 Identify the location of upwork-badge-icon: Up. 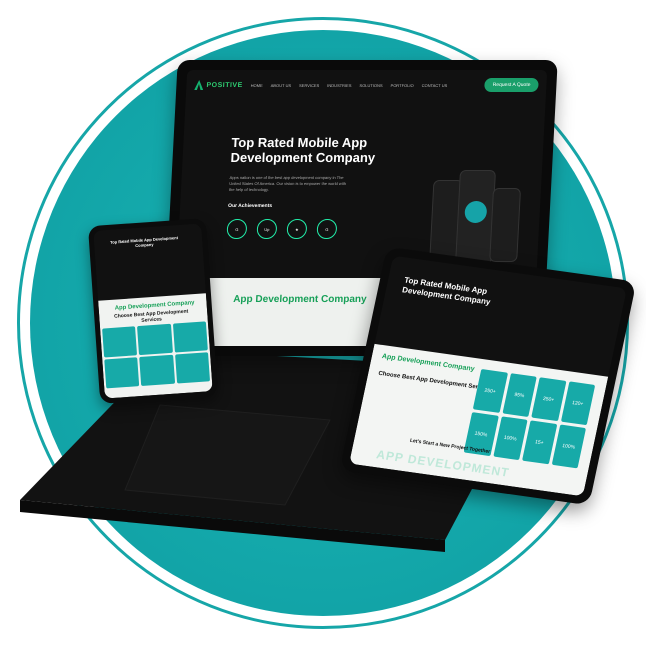
(267, 229).